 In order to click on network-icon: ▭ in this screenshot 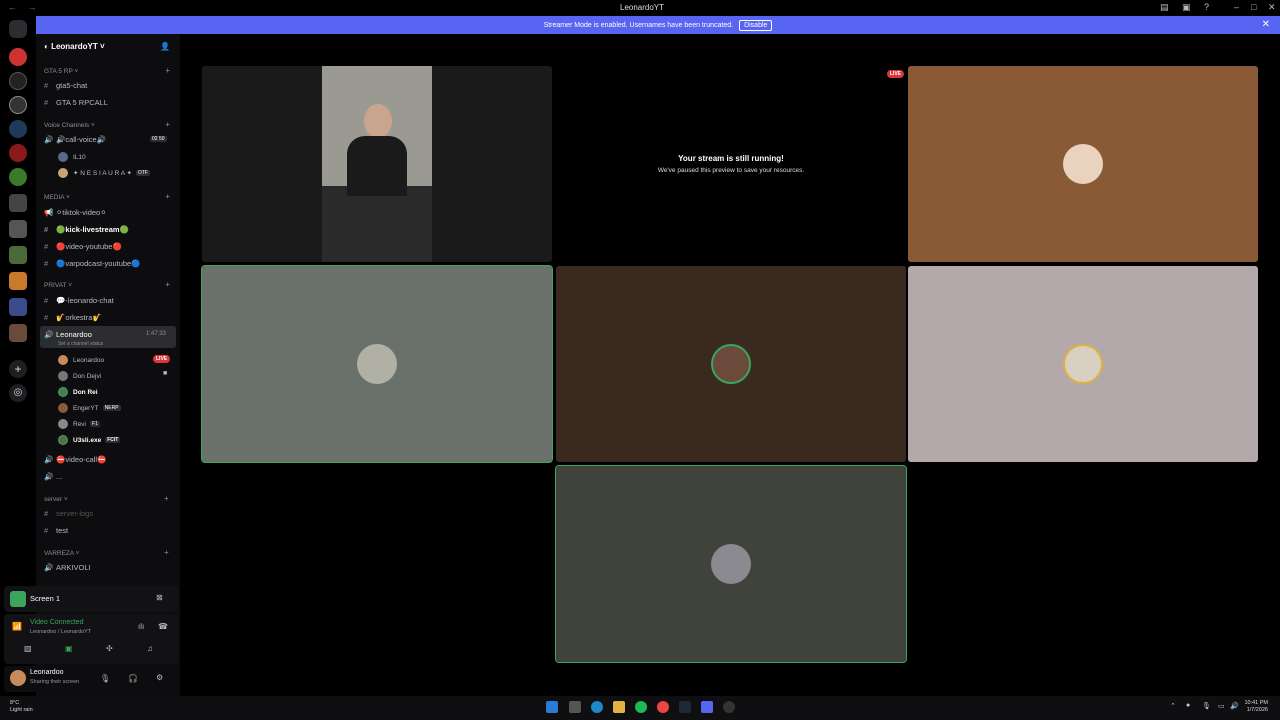, I will do `click(1221, 706)`.